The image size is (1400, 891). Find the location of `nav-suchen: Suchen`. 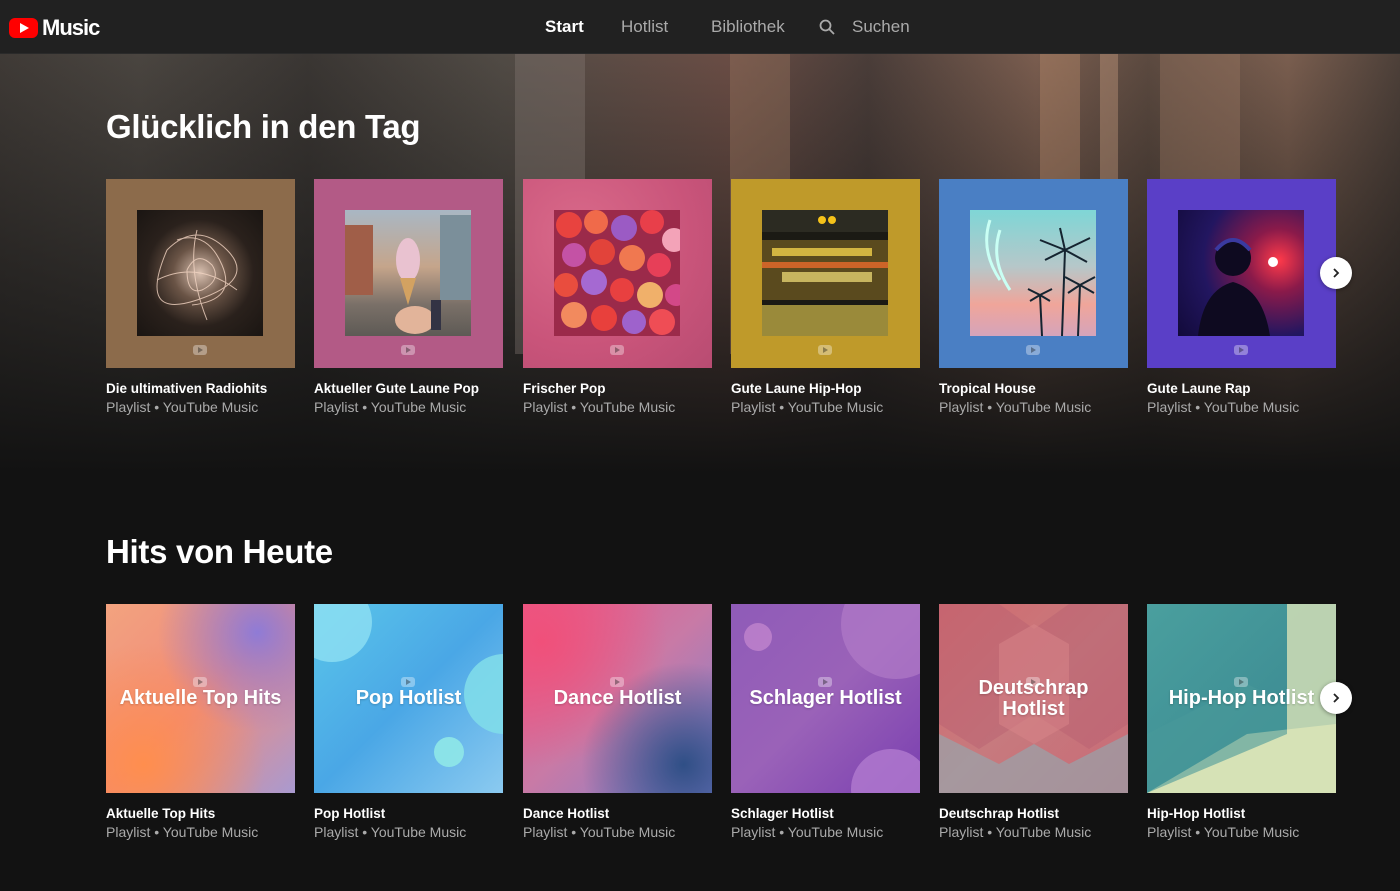

nav-suchen: Suchen is located at coordinates (881, 27).